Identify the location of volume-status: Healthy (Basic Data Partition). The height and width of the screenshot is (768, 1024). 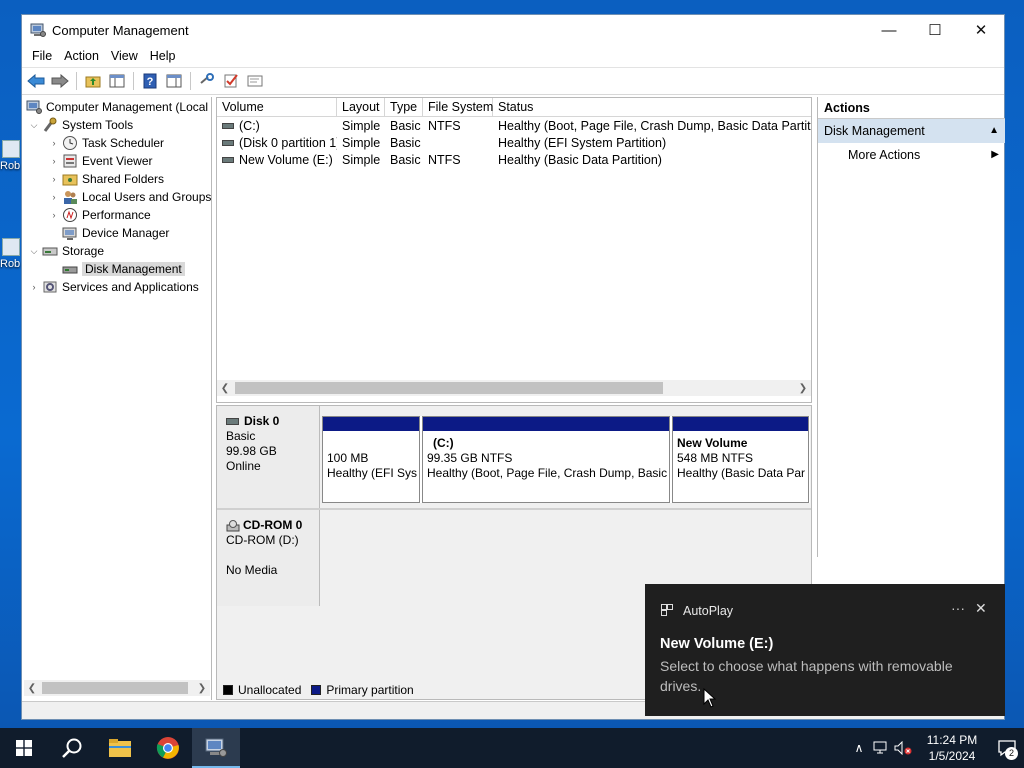
(580, 159).